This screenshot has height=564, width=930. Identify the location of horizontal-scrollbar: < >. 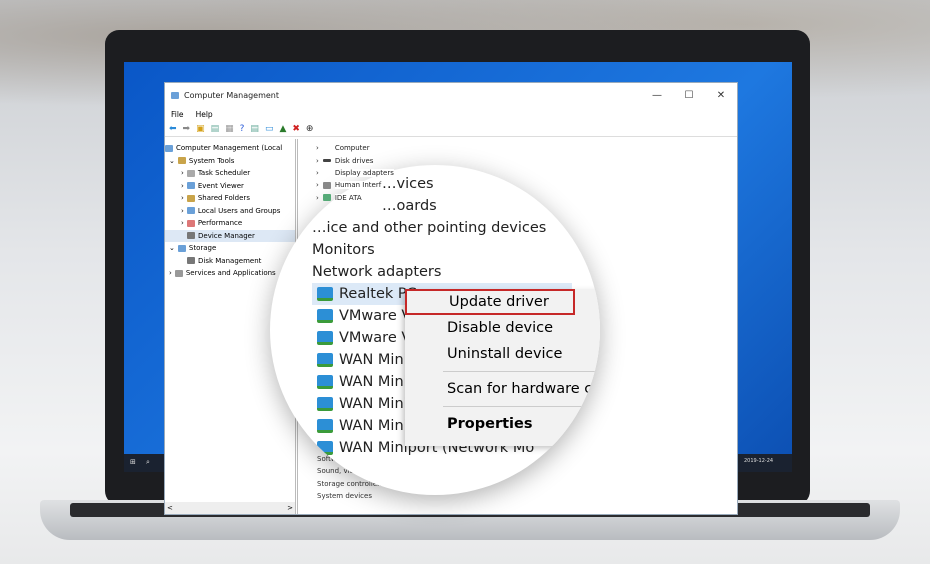
(230, 507).